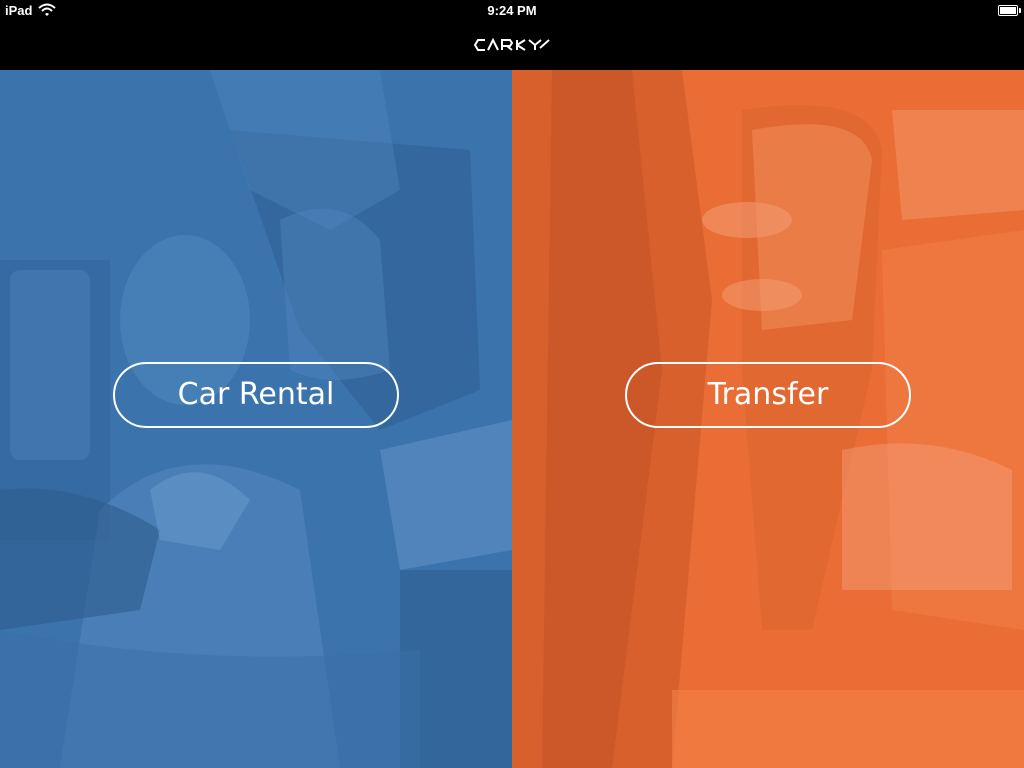 This screenshot has height=768, width=1024. Describe the element at coordinates (768, 395) in the screenshot. I see `transfer-button: Transfer` at that location.